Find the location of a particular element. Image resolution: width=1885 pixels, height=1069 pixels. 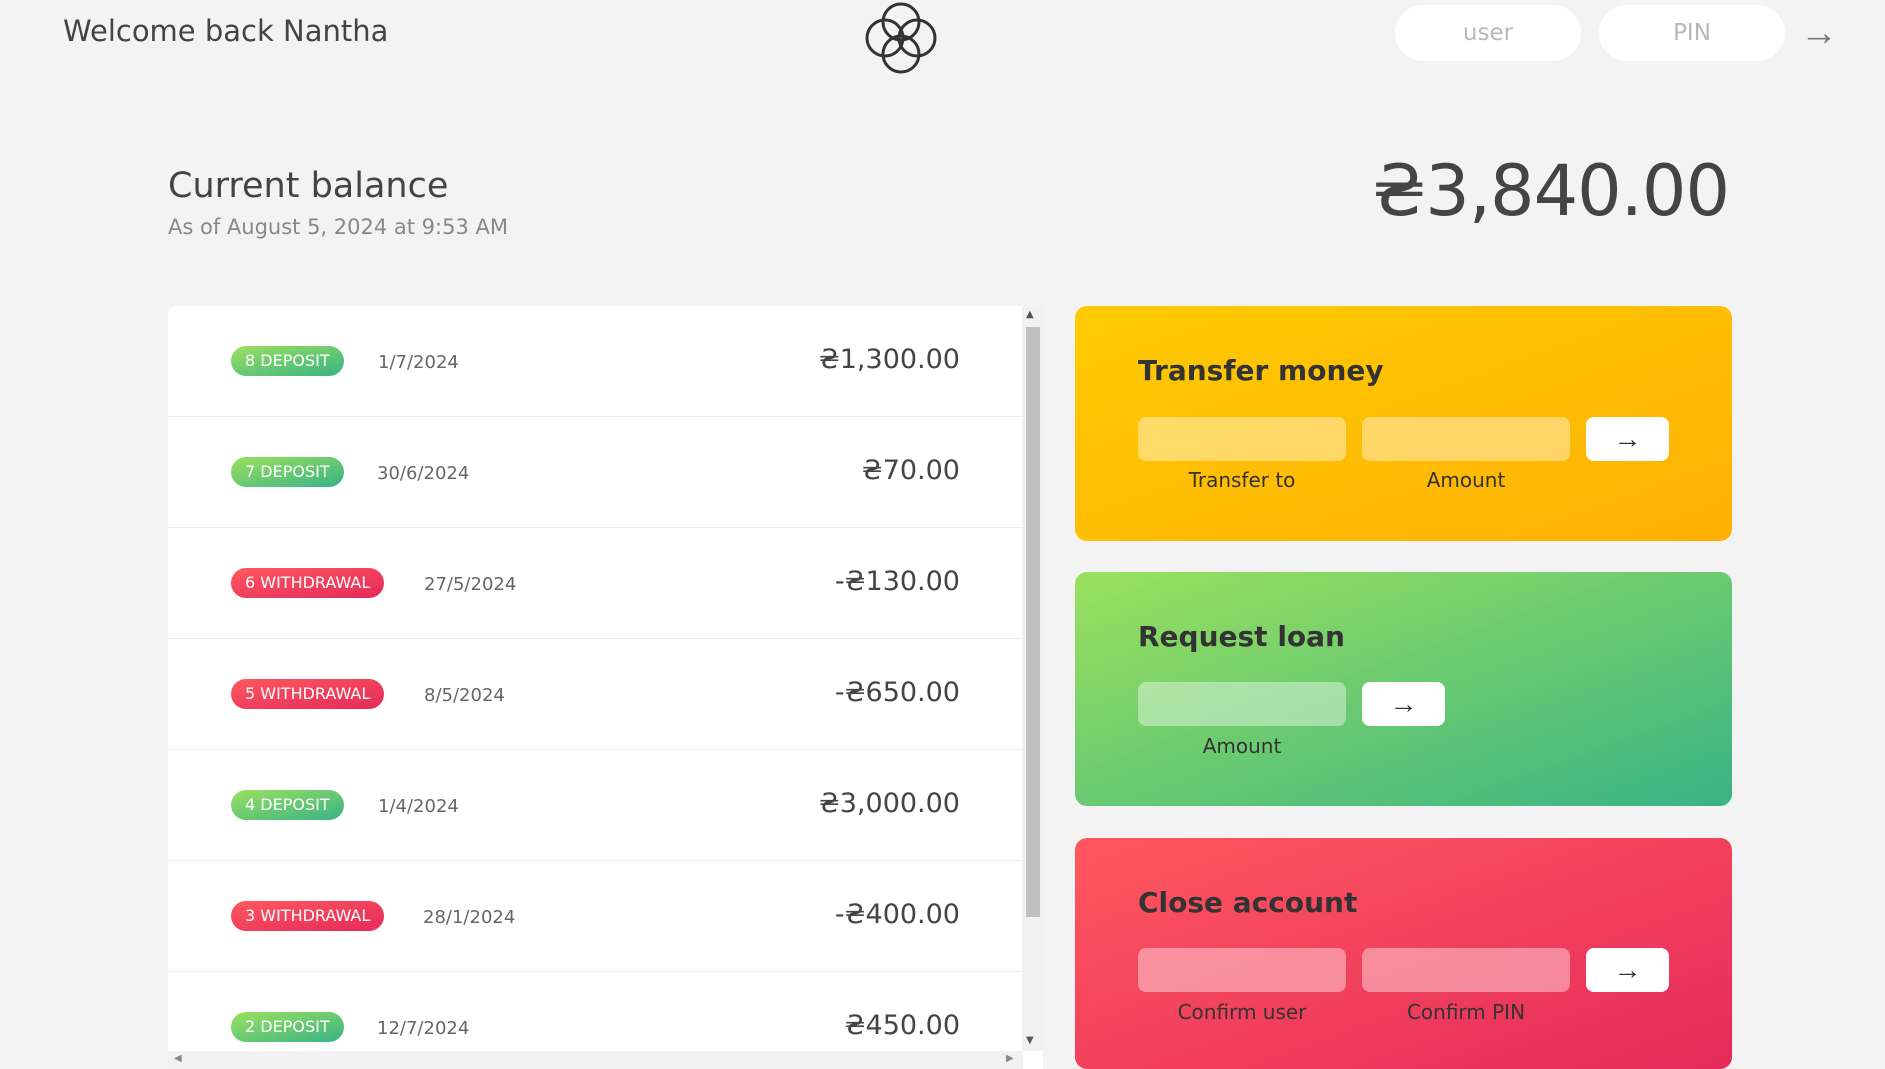

loan-title: Request loan is located at coordinates (1241, 636).